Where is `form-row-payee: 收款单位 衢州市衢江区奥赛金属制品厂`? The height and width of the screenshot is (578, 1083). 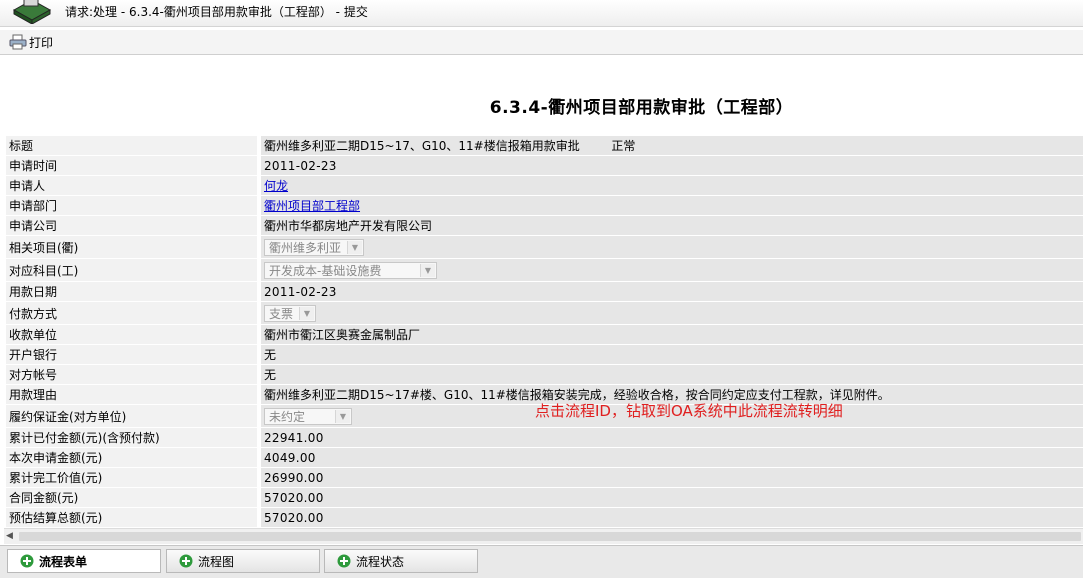
form-row-payee: 收款单位 衢州市衢江区奥赛金属制品厂 is located at coordinates (544, 335).